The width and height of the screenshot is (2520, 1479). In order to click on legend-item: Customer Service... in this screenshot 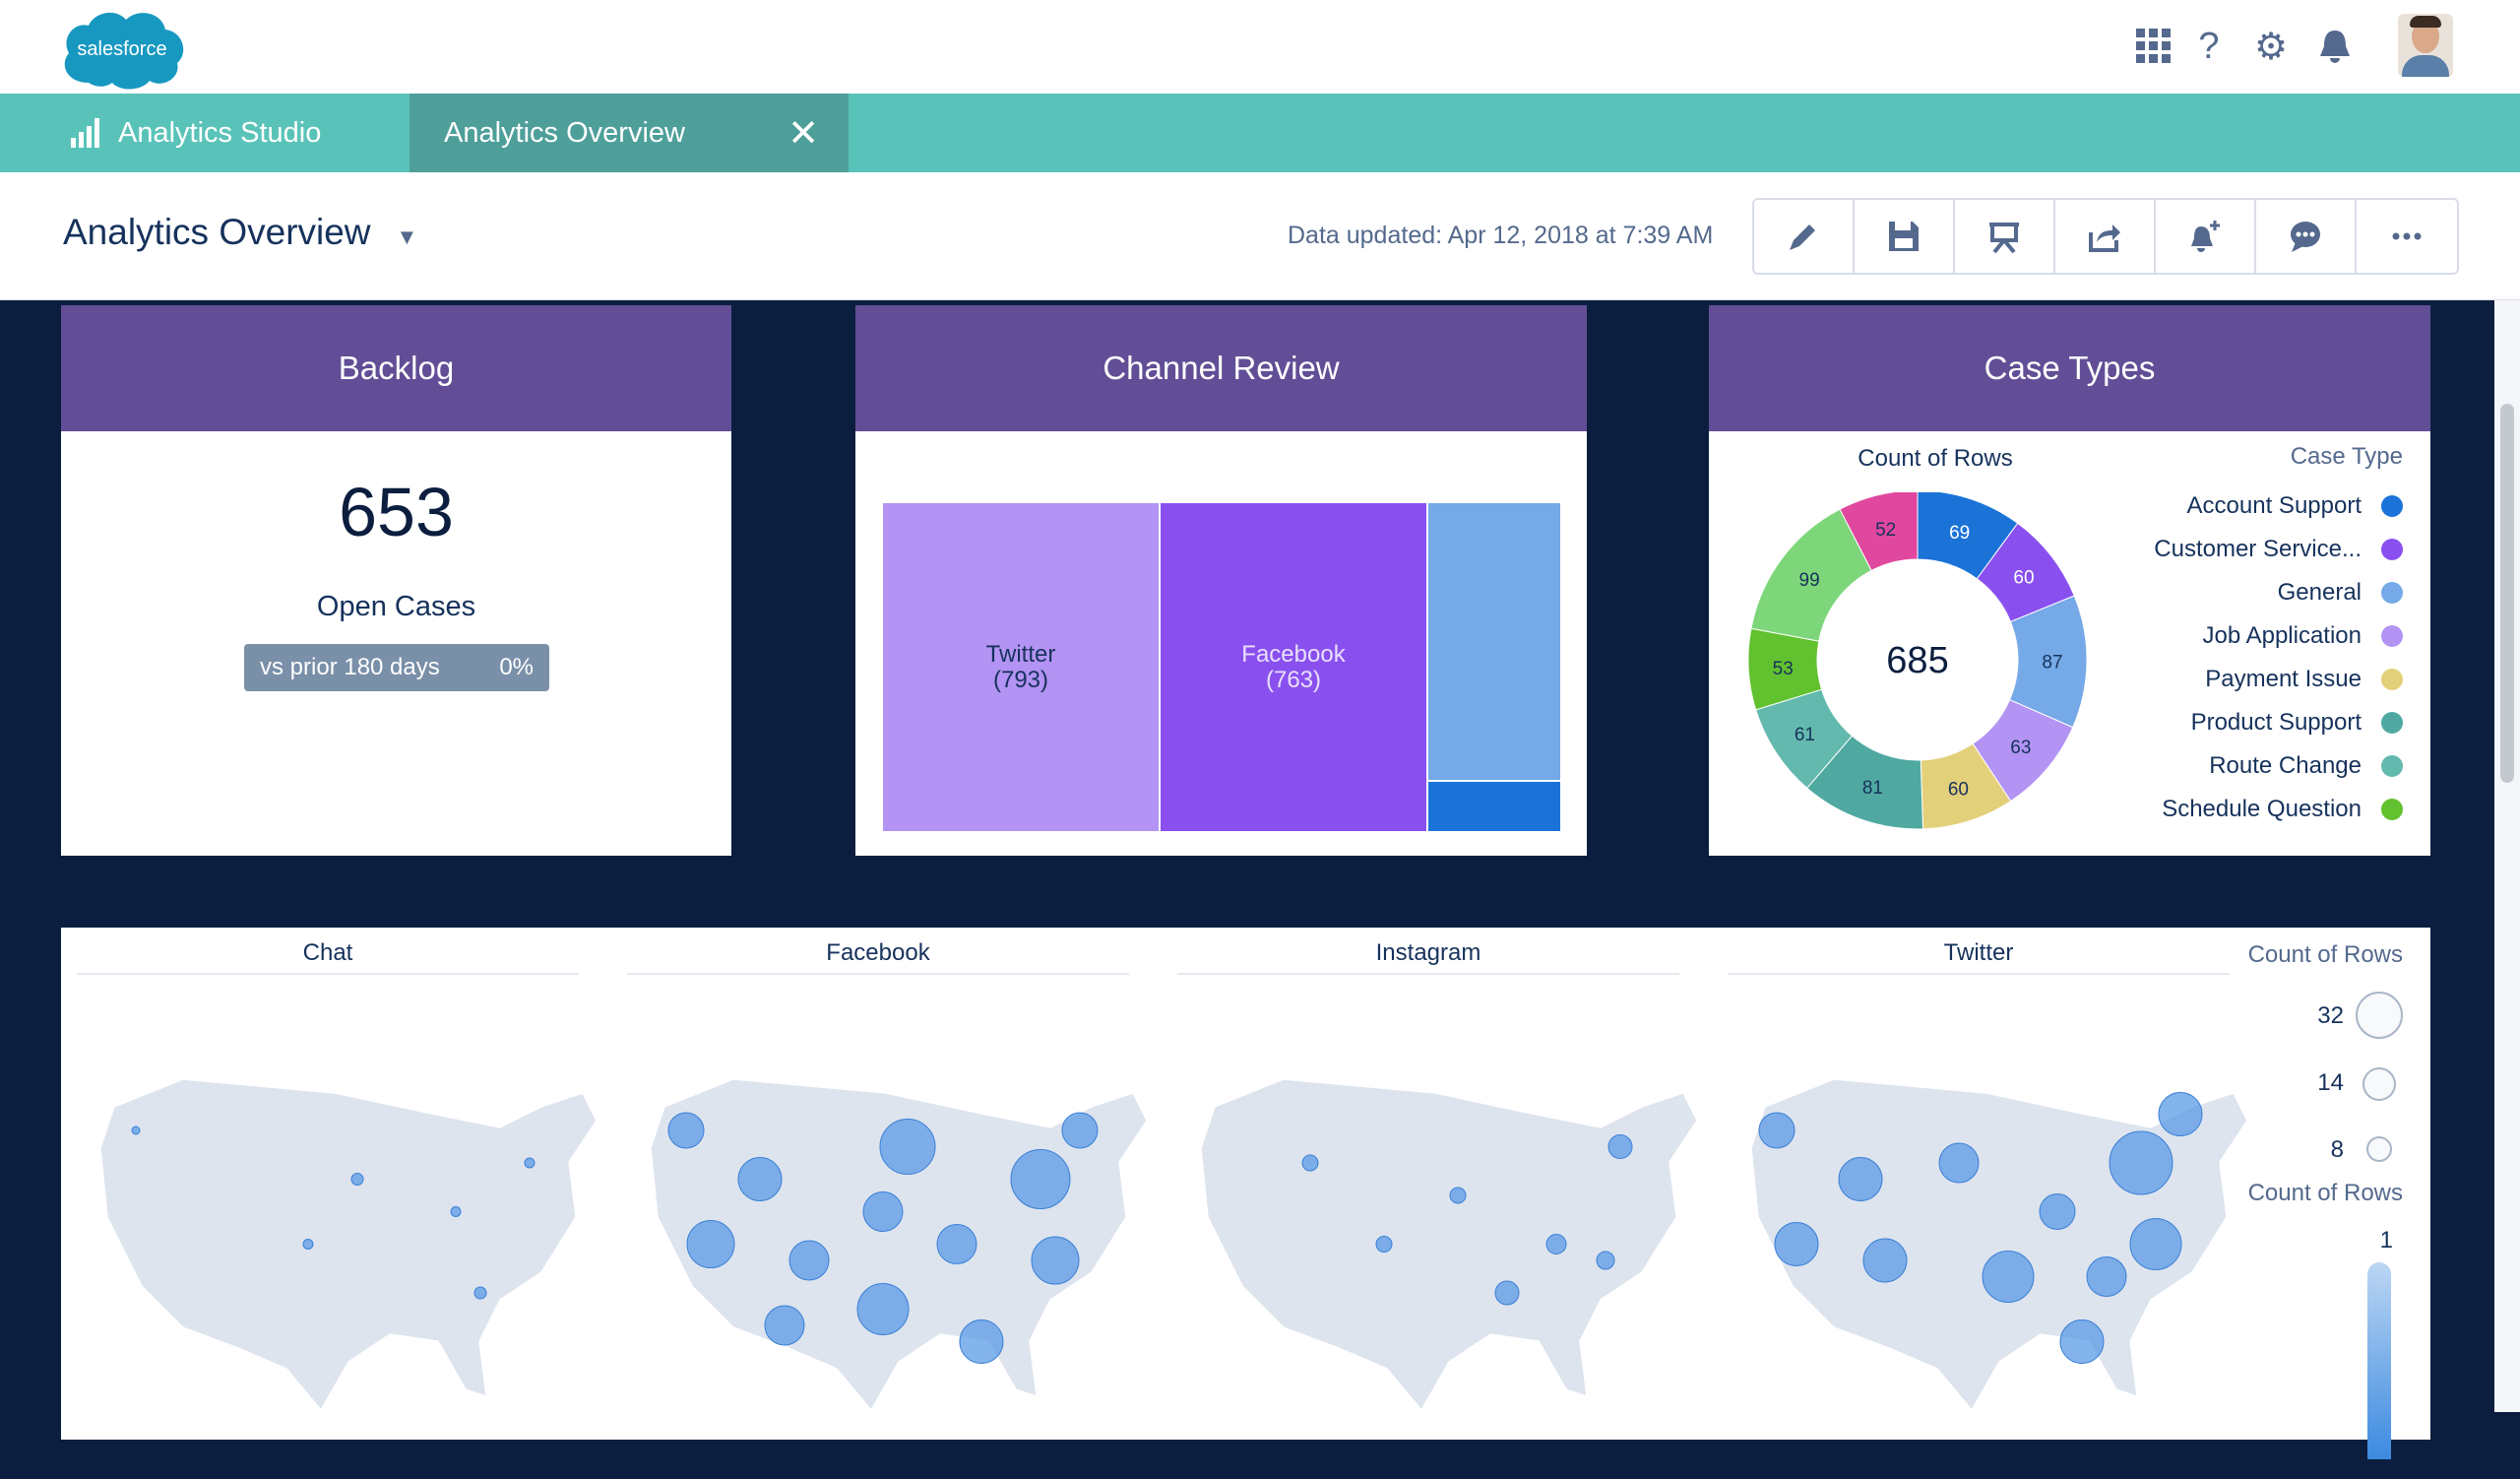, I will do `click(2278, 549)`.